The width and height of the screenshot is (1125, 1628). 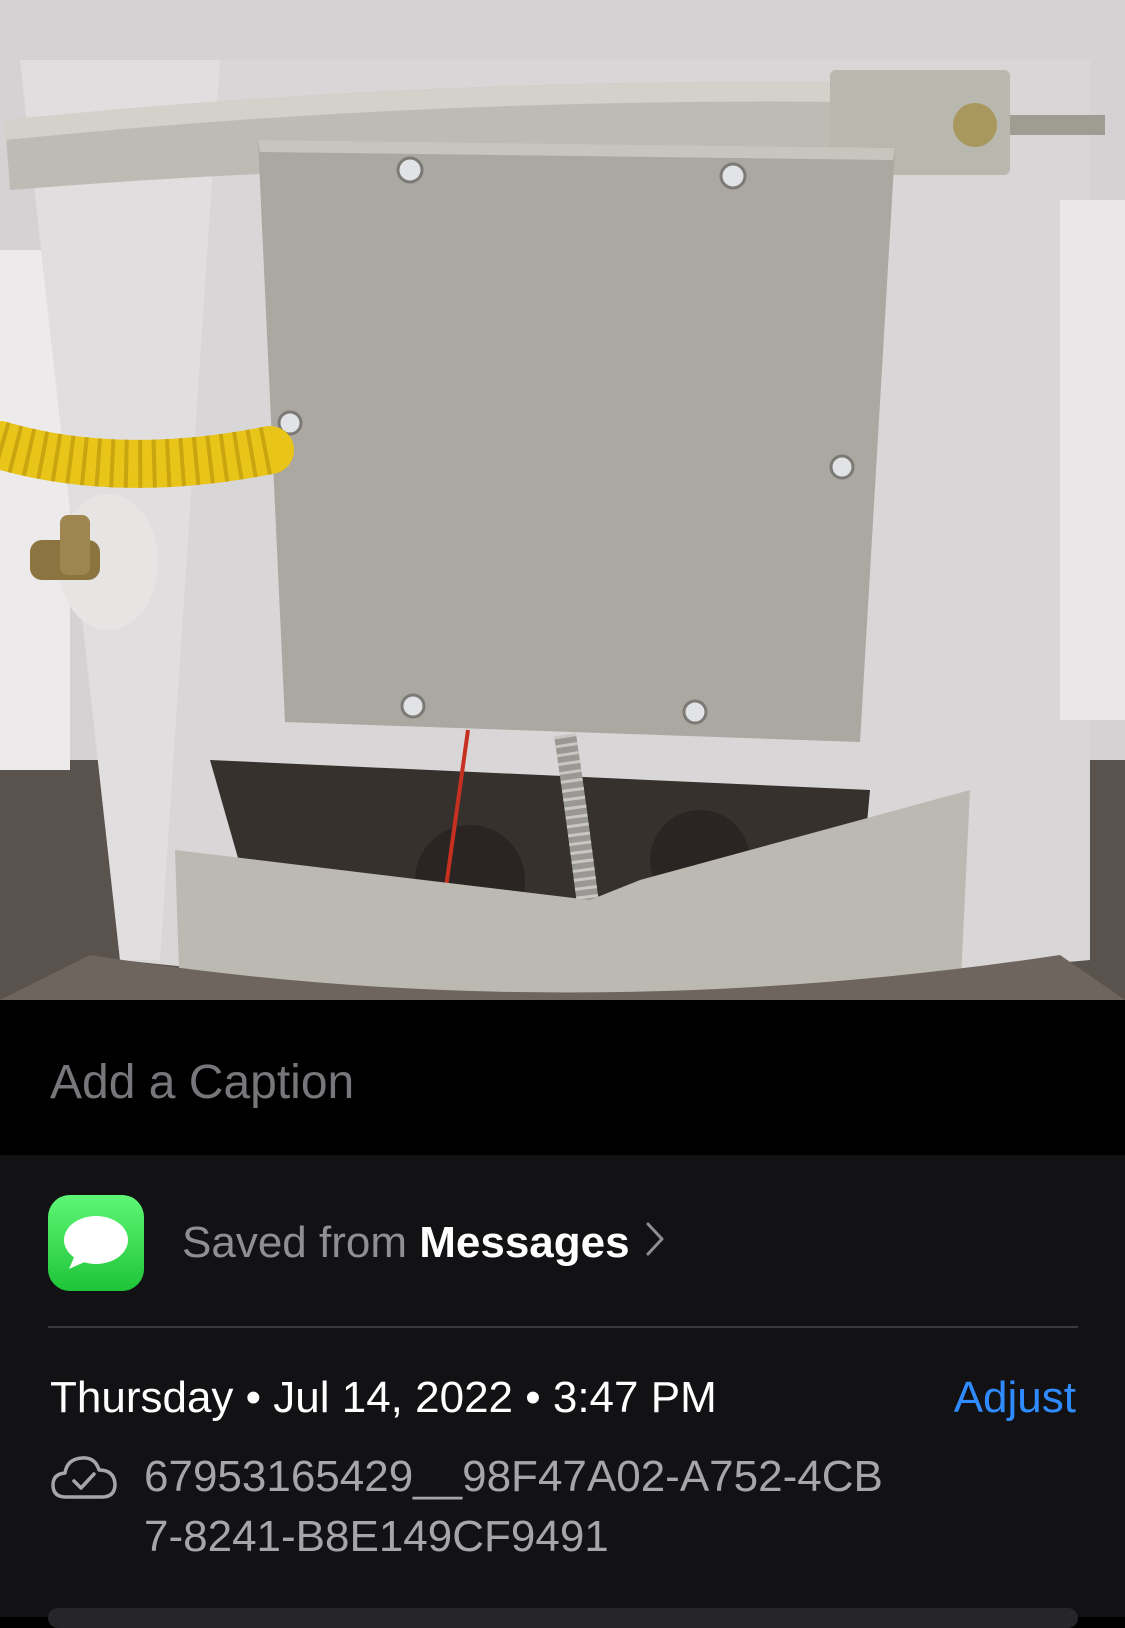 I want to click on photo-date: Thursday • Jul 14, 2022 • 3:47 PM, so click(x=383, y=1397).